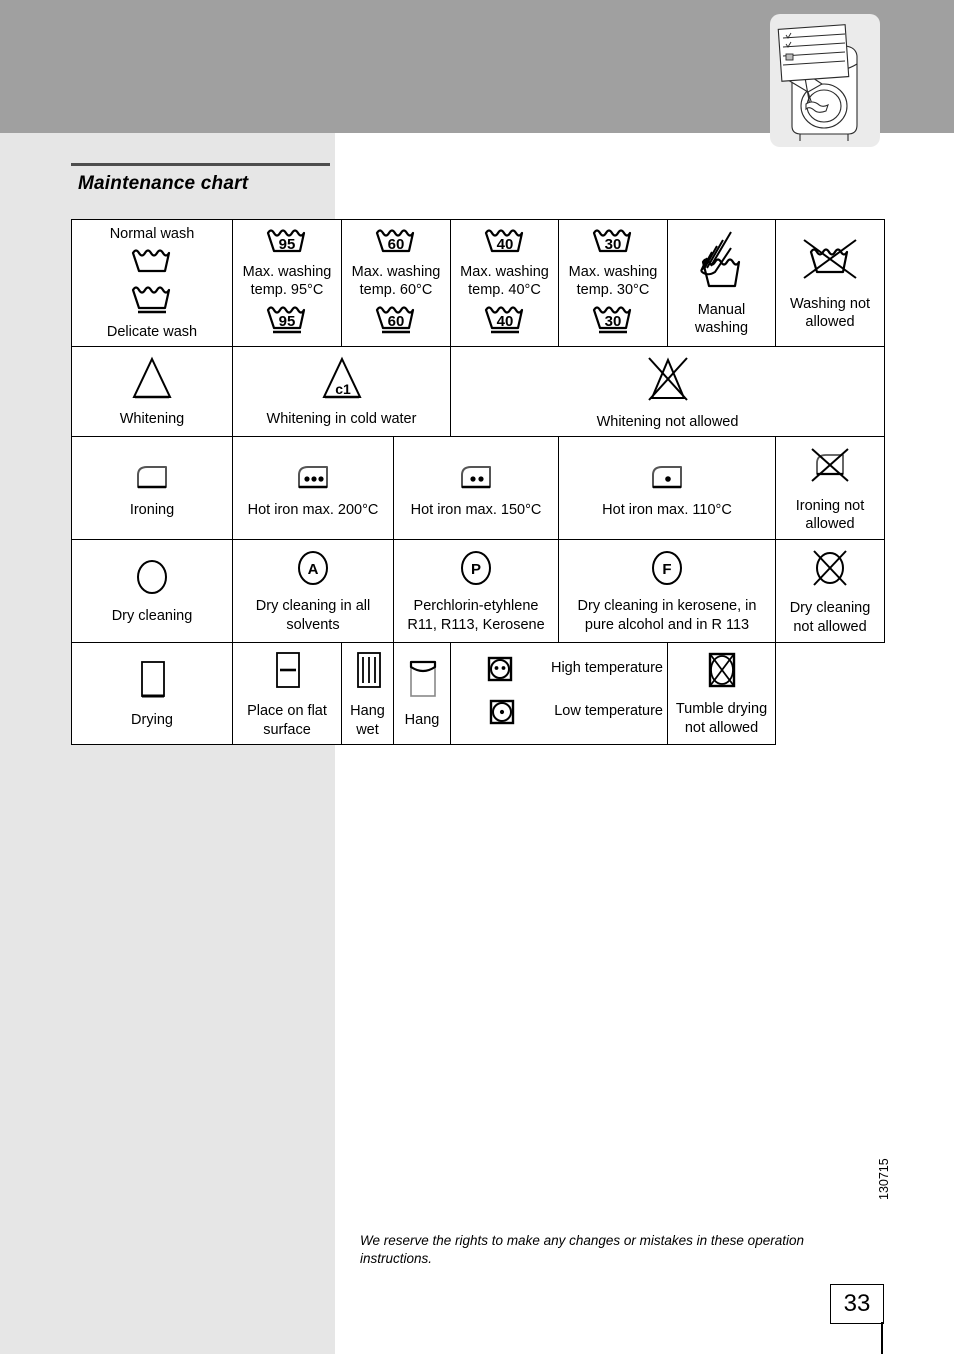 The width and height of the screenshot is (954, 1354). What do you see at coordinates (313, 590) in the screenshot?
I see `cell-dry-cleaning-all-solvents: A Dry cleaning in all solvents` at bounding box center [313, 590].